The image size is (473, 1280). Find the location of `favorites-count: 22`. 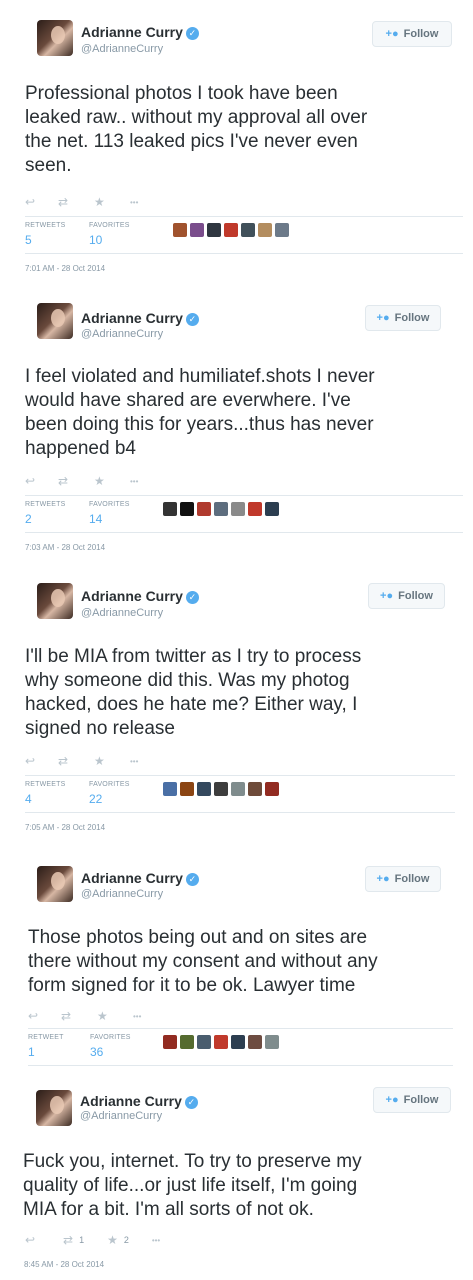

favorites-count: 22 is located at coordinates (95, 799).